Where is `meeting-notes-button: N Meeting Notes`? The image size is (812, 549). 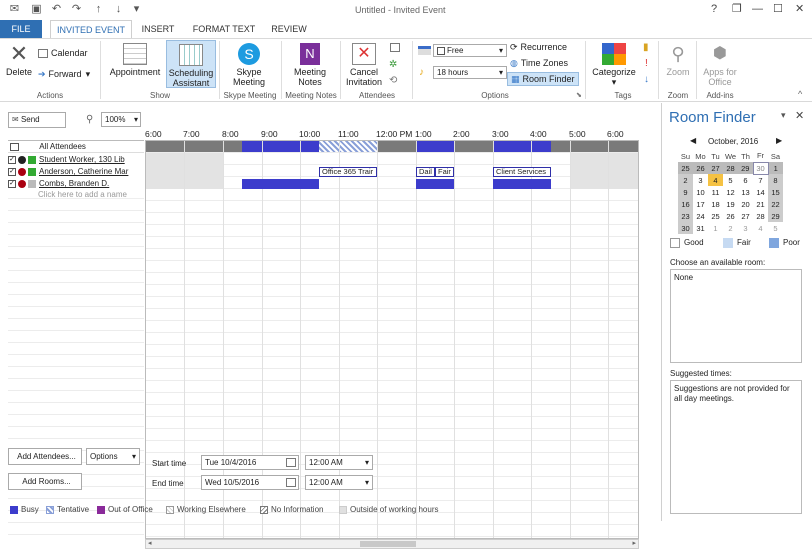 meeting-notes-button: N Meeting Notes is located at coordinates (310, 65).